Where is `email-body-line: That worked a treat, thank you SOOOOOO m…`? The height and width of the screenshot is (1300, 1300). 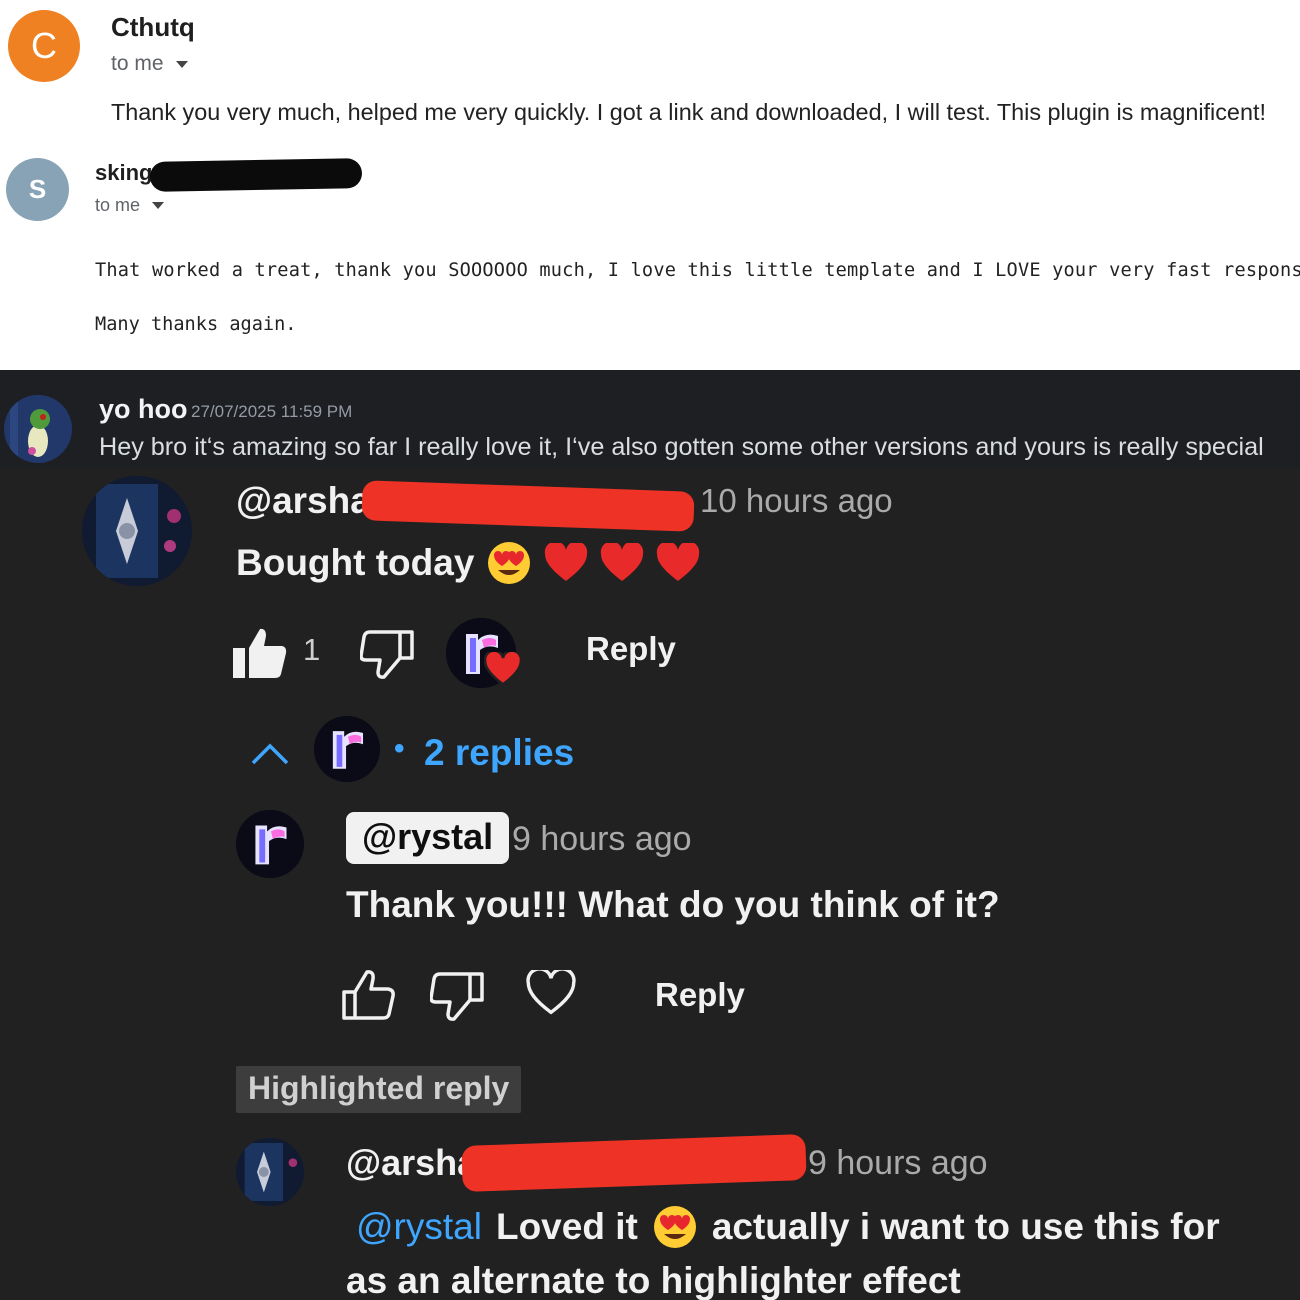 email-body-line: That worked a treat, thank you SOOOOOO m… is located at coordinates (697, 270).